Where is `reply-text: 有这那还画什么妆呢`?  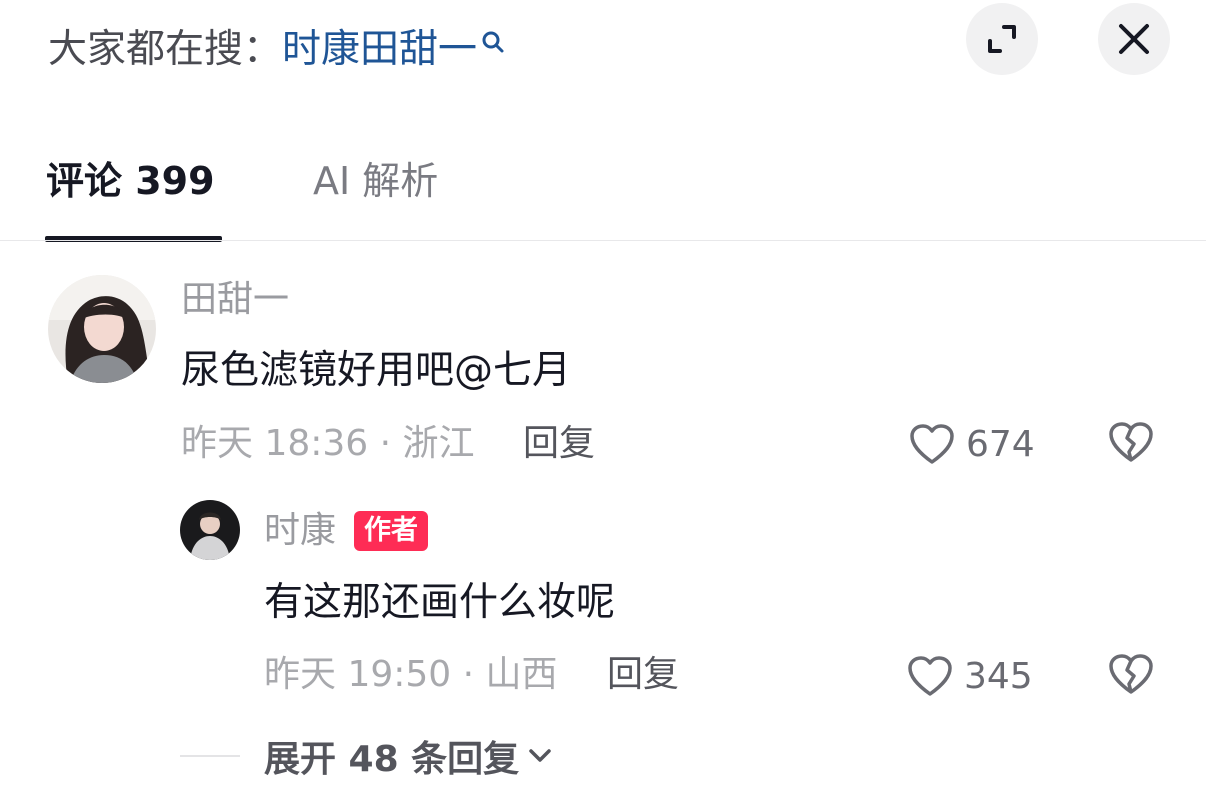
reply-text: 有这那还画什么妆呢 is located at coordinates (440, 602).